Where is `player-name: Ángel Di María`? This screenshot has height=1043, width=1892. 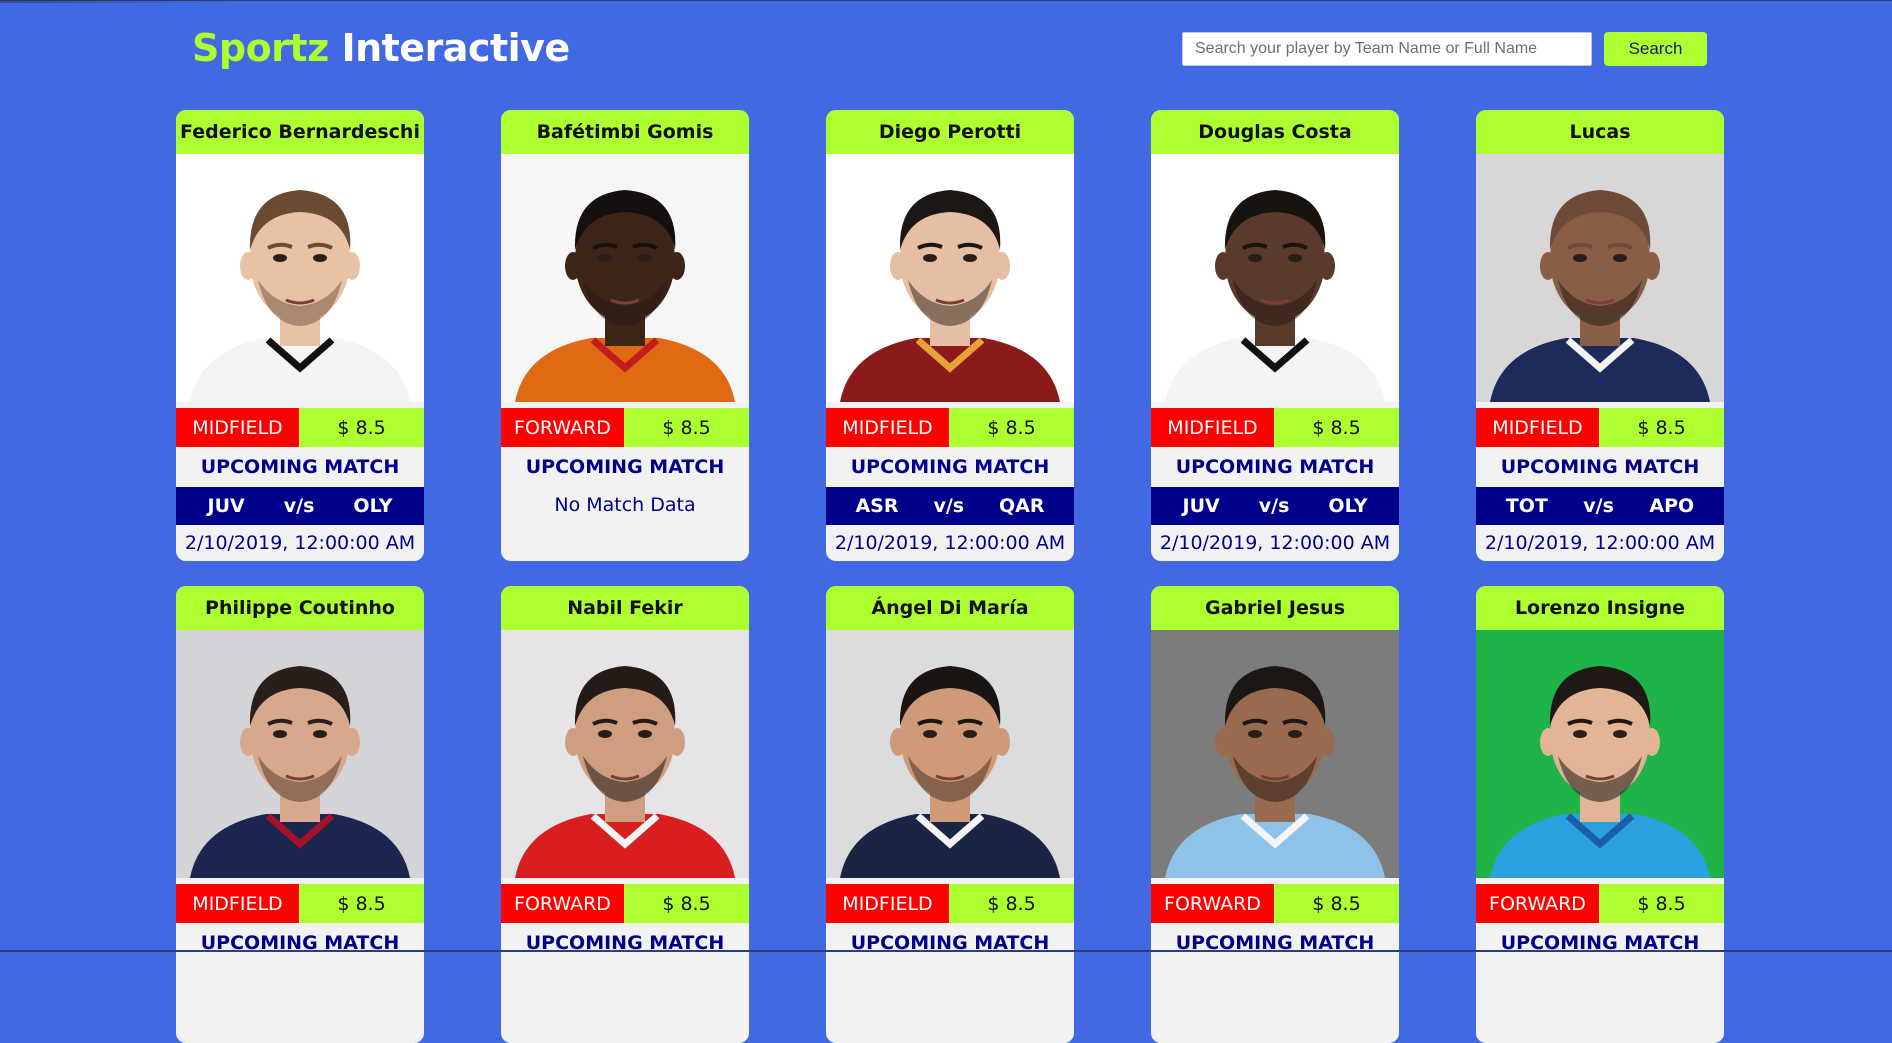 player-name: Ángel Di María is located at coordinates (950, 608).